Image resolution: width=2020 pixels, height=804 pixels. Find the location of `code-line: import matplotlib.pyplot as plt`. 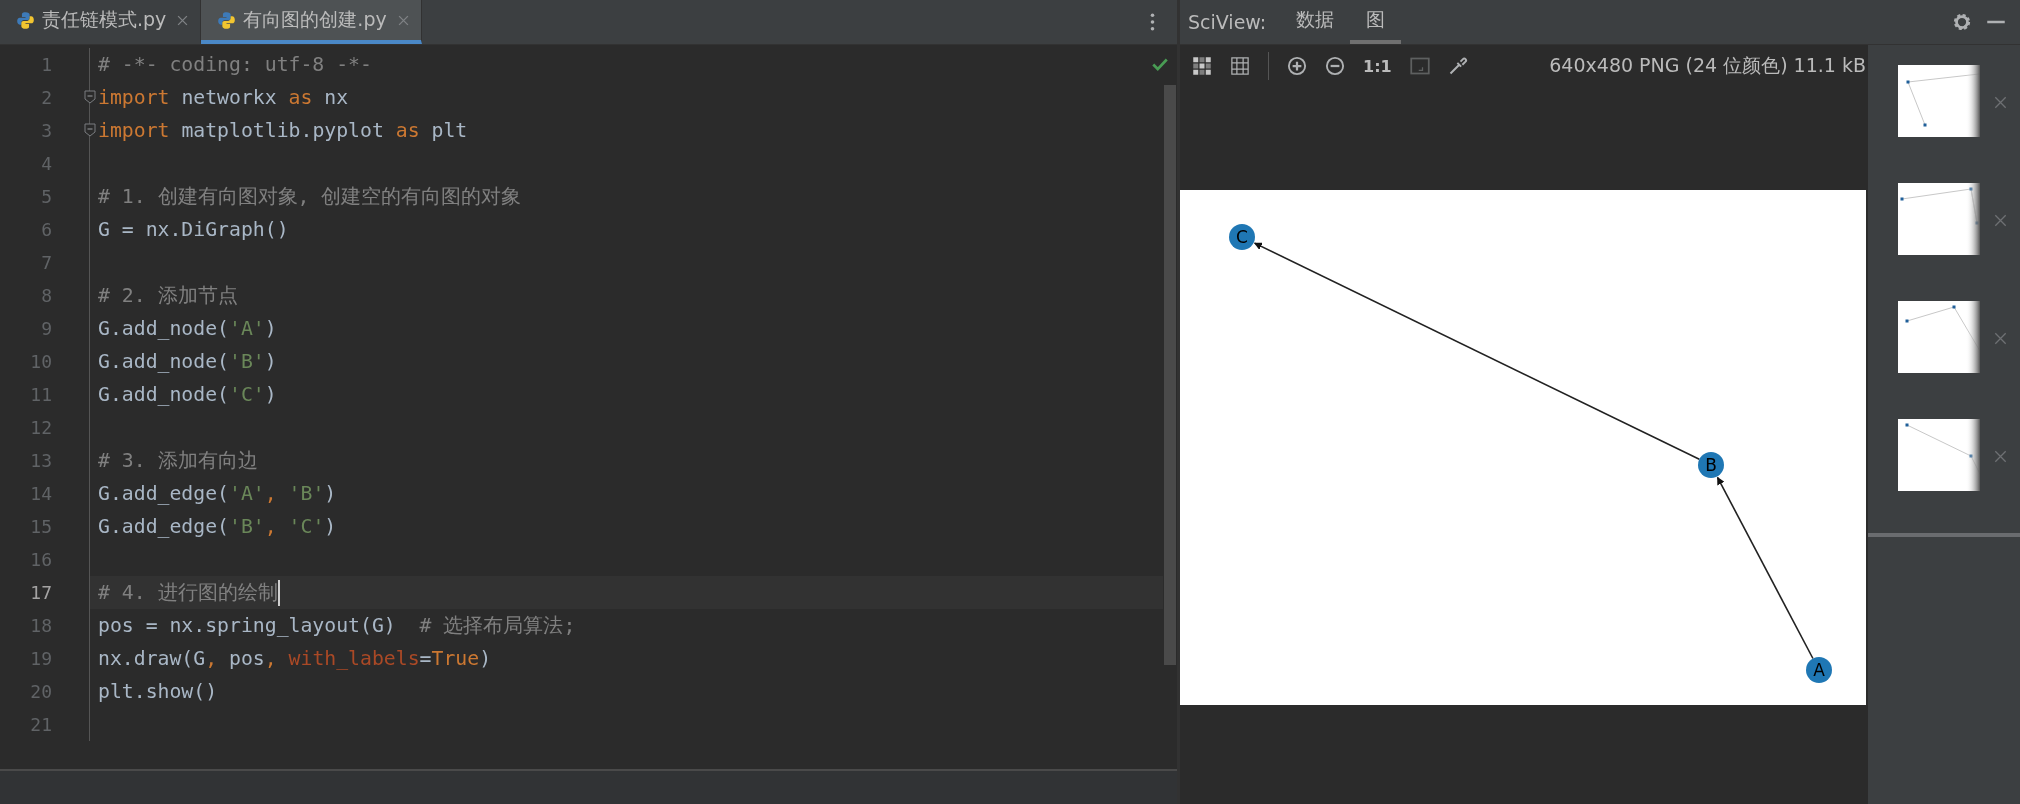

code-line: import matplotlib.pyplot as plt is located at coordinates (283, 130).